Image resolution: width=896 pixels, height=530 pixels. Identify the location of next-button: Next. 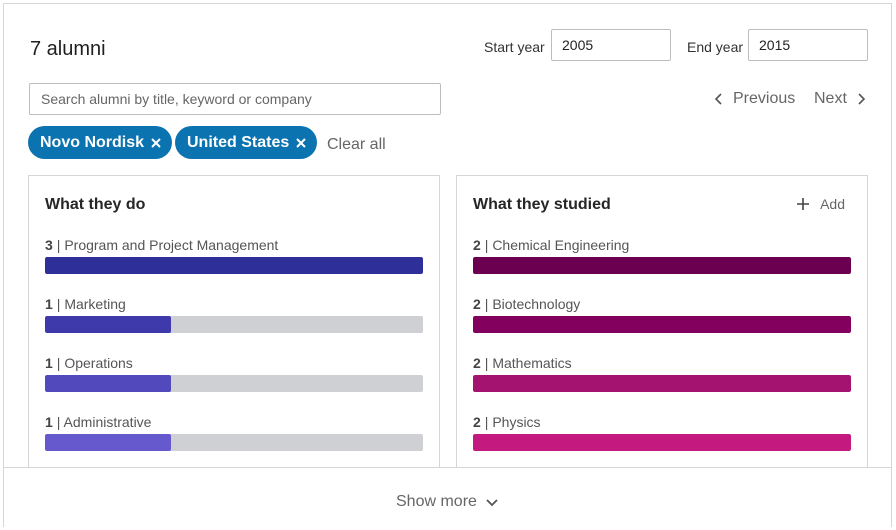
(840, 99).